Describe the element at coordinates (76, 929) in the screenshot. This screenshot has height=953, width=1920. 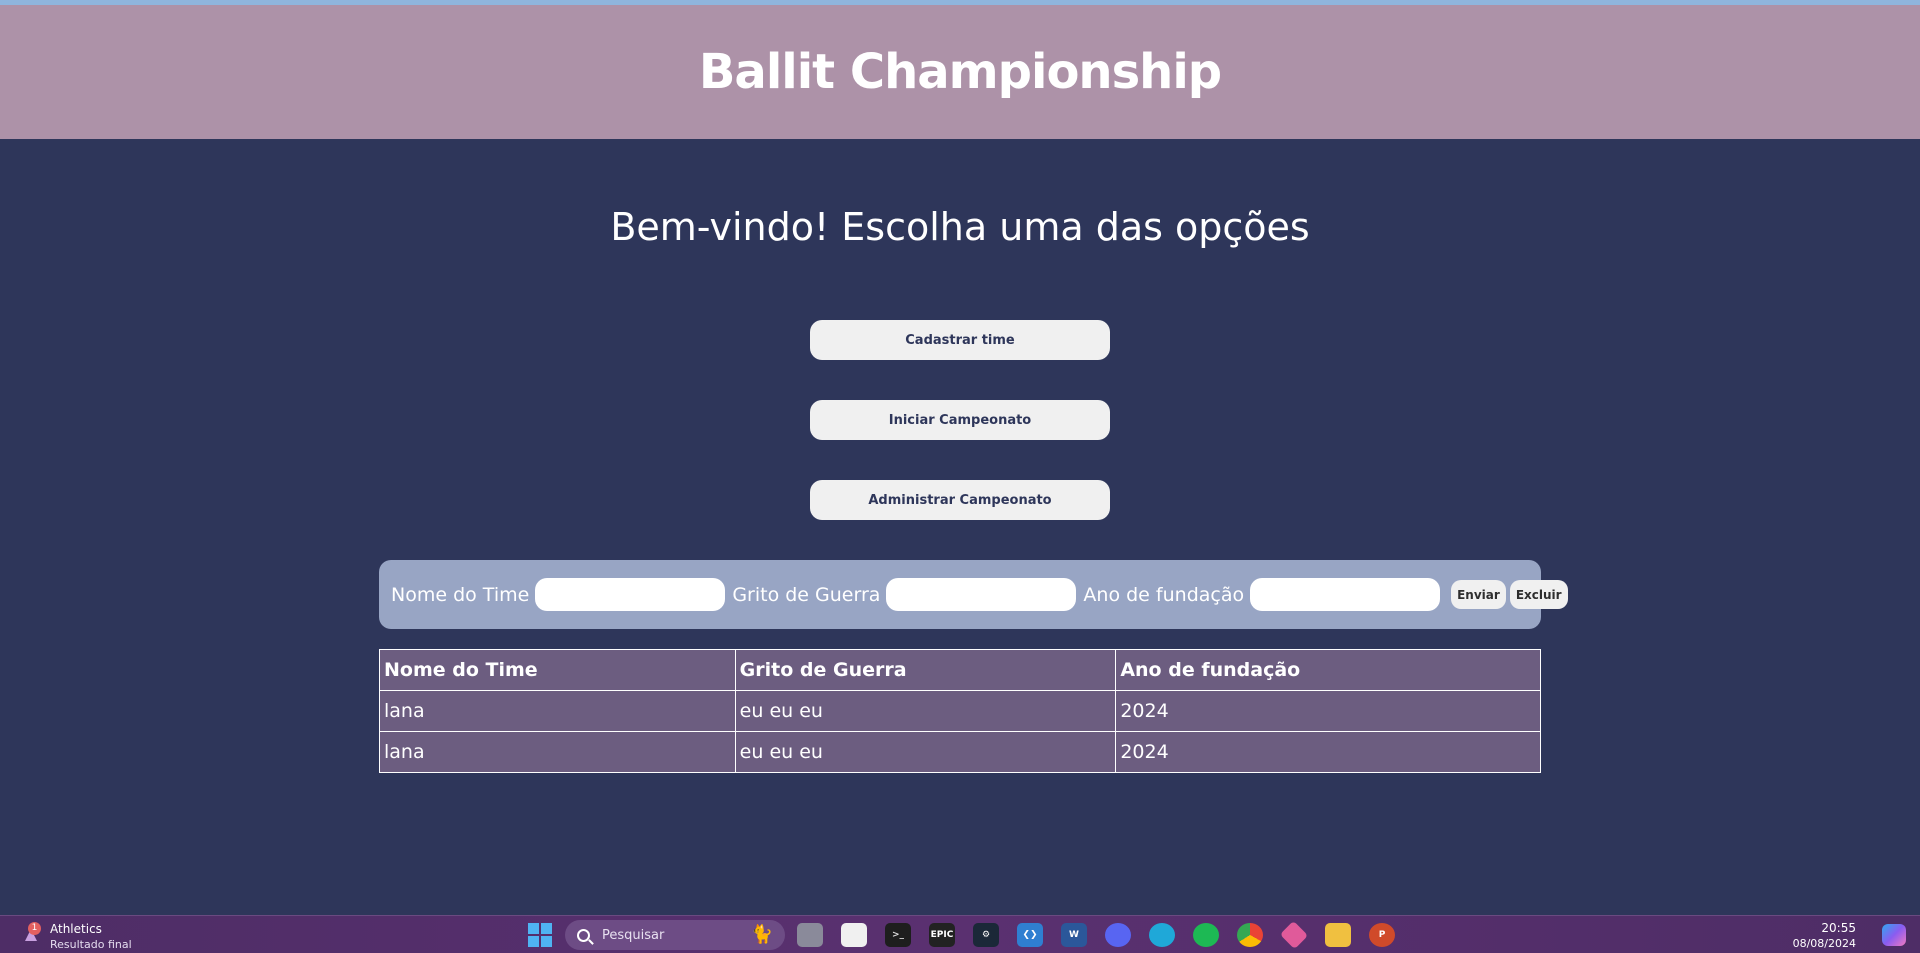
I see `widget-title: Athletics` at that location.